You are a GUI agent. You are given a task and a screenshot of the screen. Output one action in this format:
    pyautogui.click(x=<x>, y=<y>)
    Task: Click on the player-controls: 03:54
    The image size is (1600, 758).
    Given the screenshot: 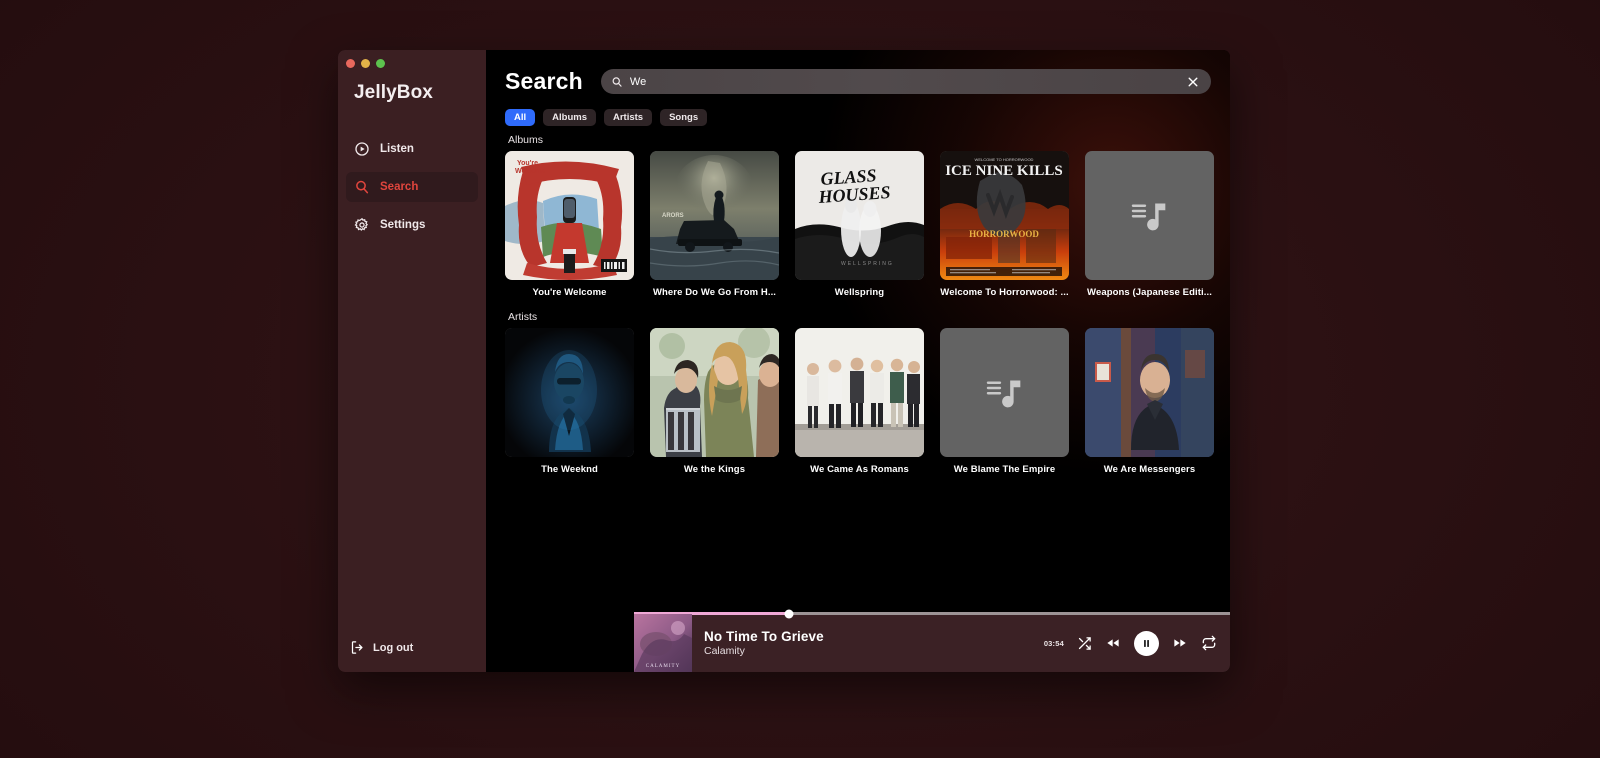 What is the action you would take?
    pyautogui.click(x=1130, y=643)
    